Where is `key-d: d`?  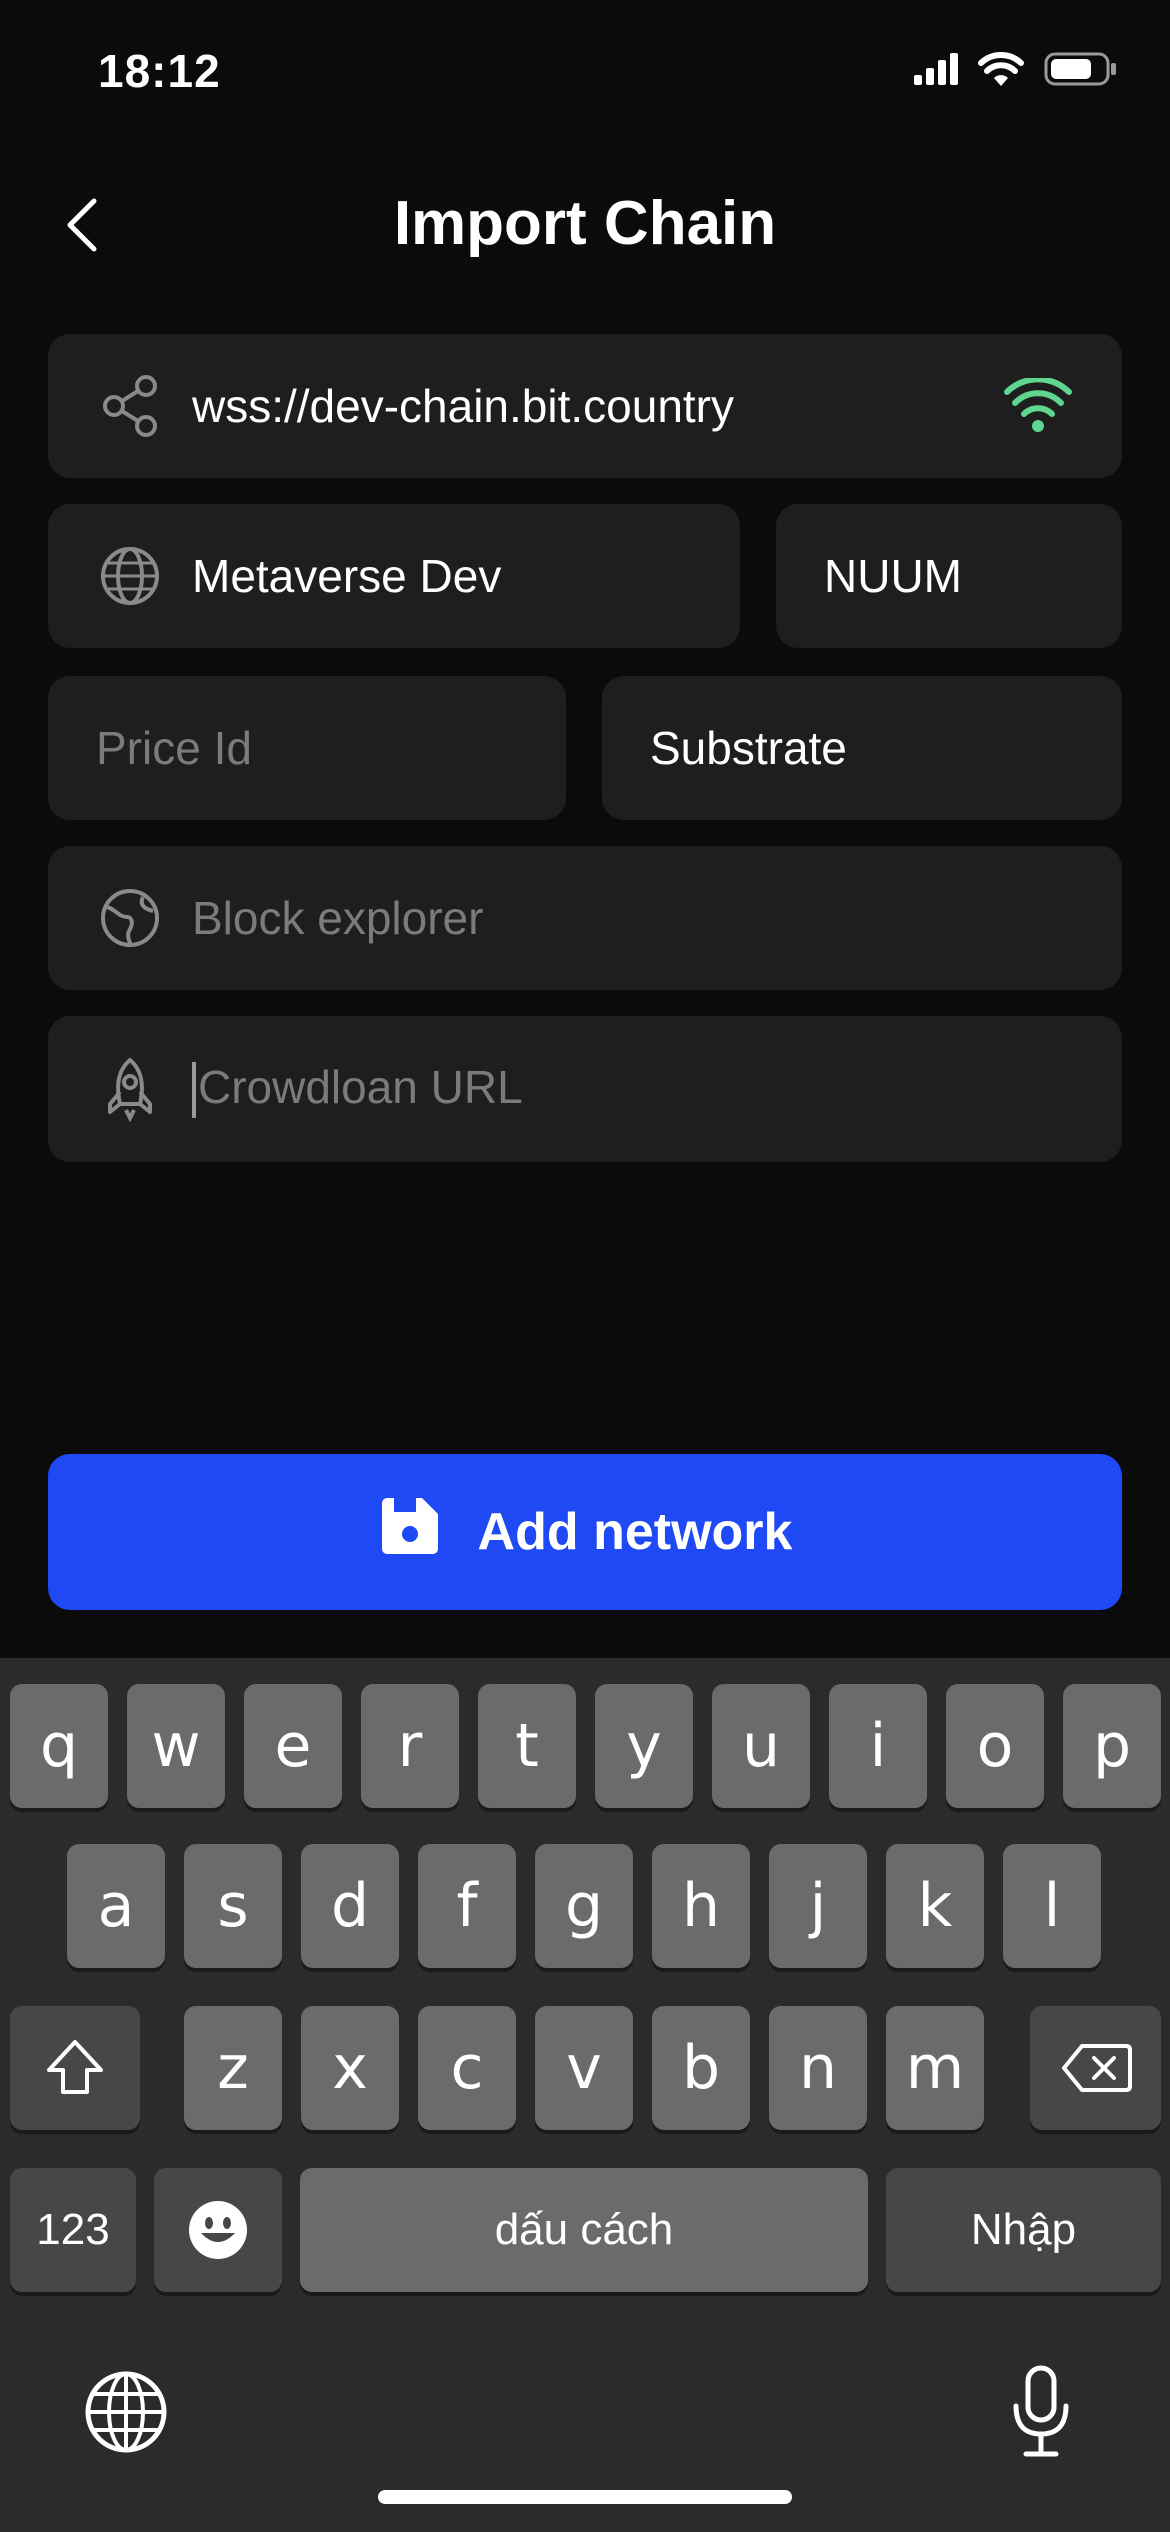
key-d: d is located at coordinates (350, 1906).